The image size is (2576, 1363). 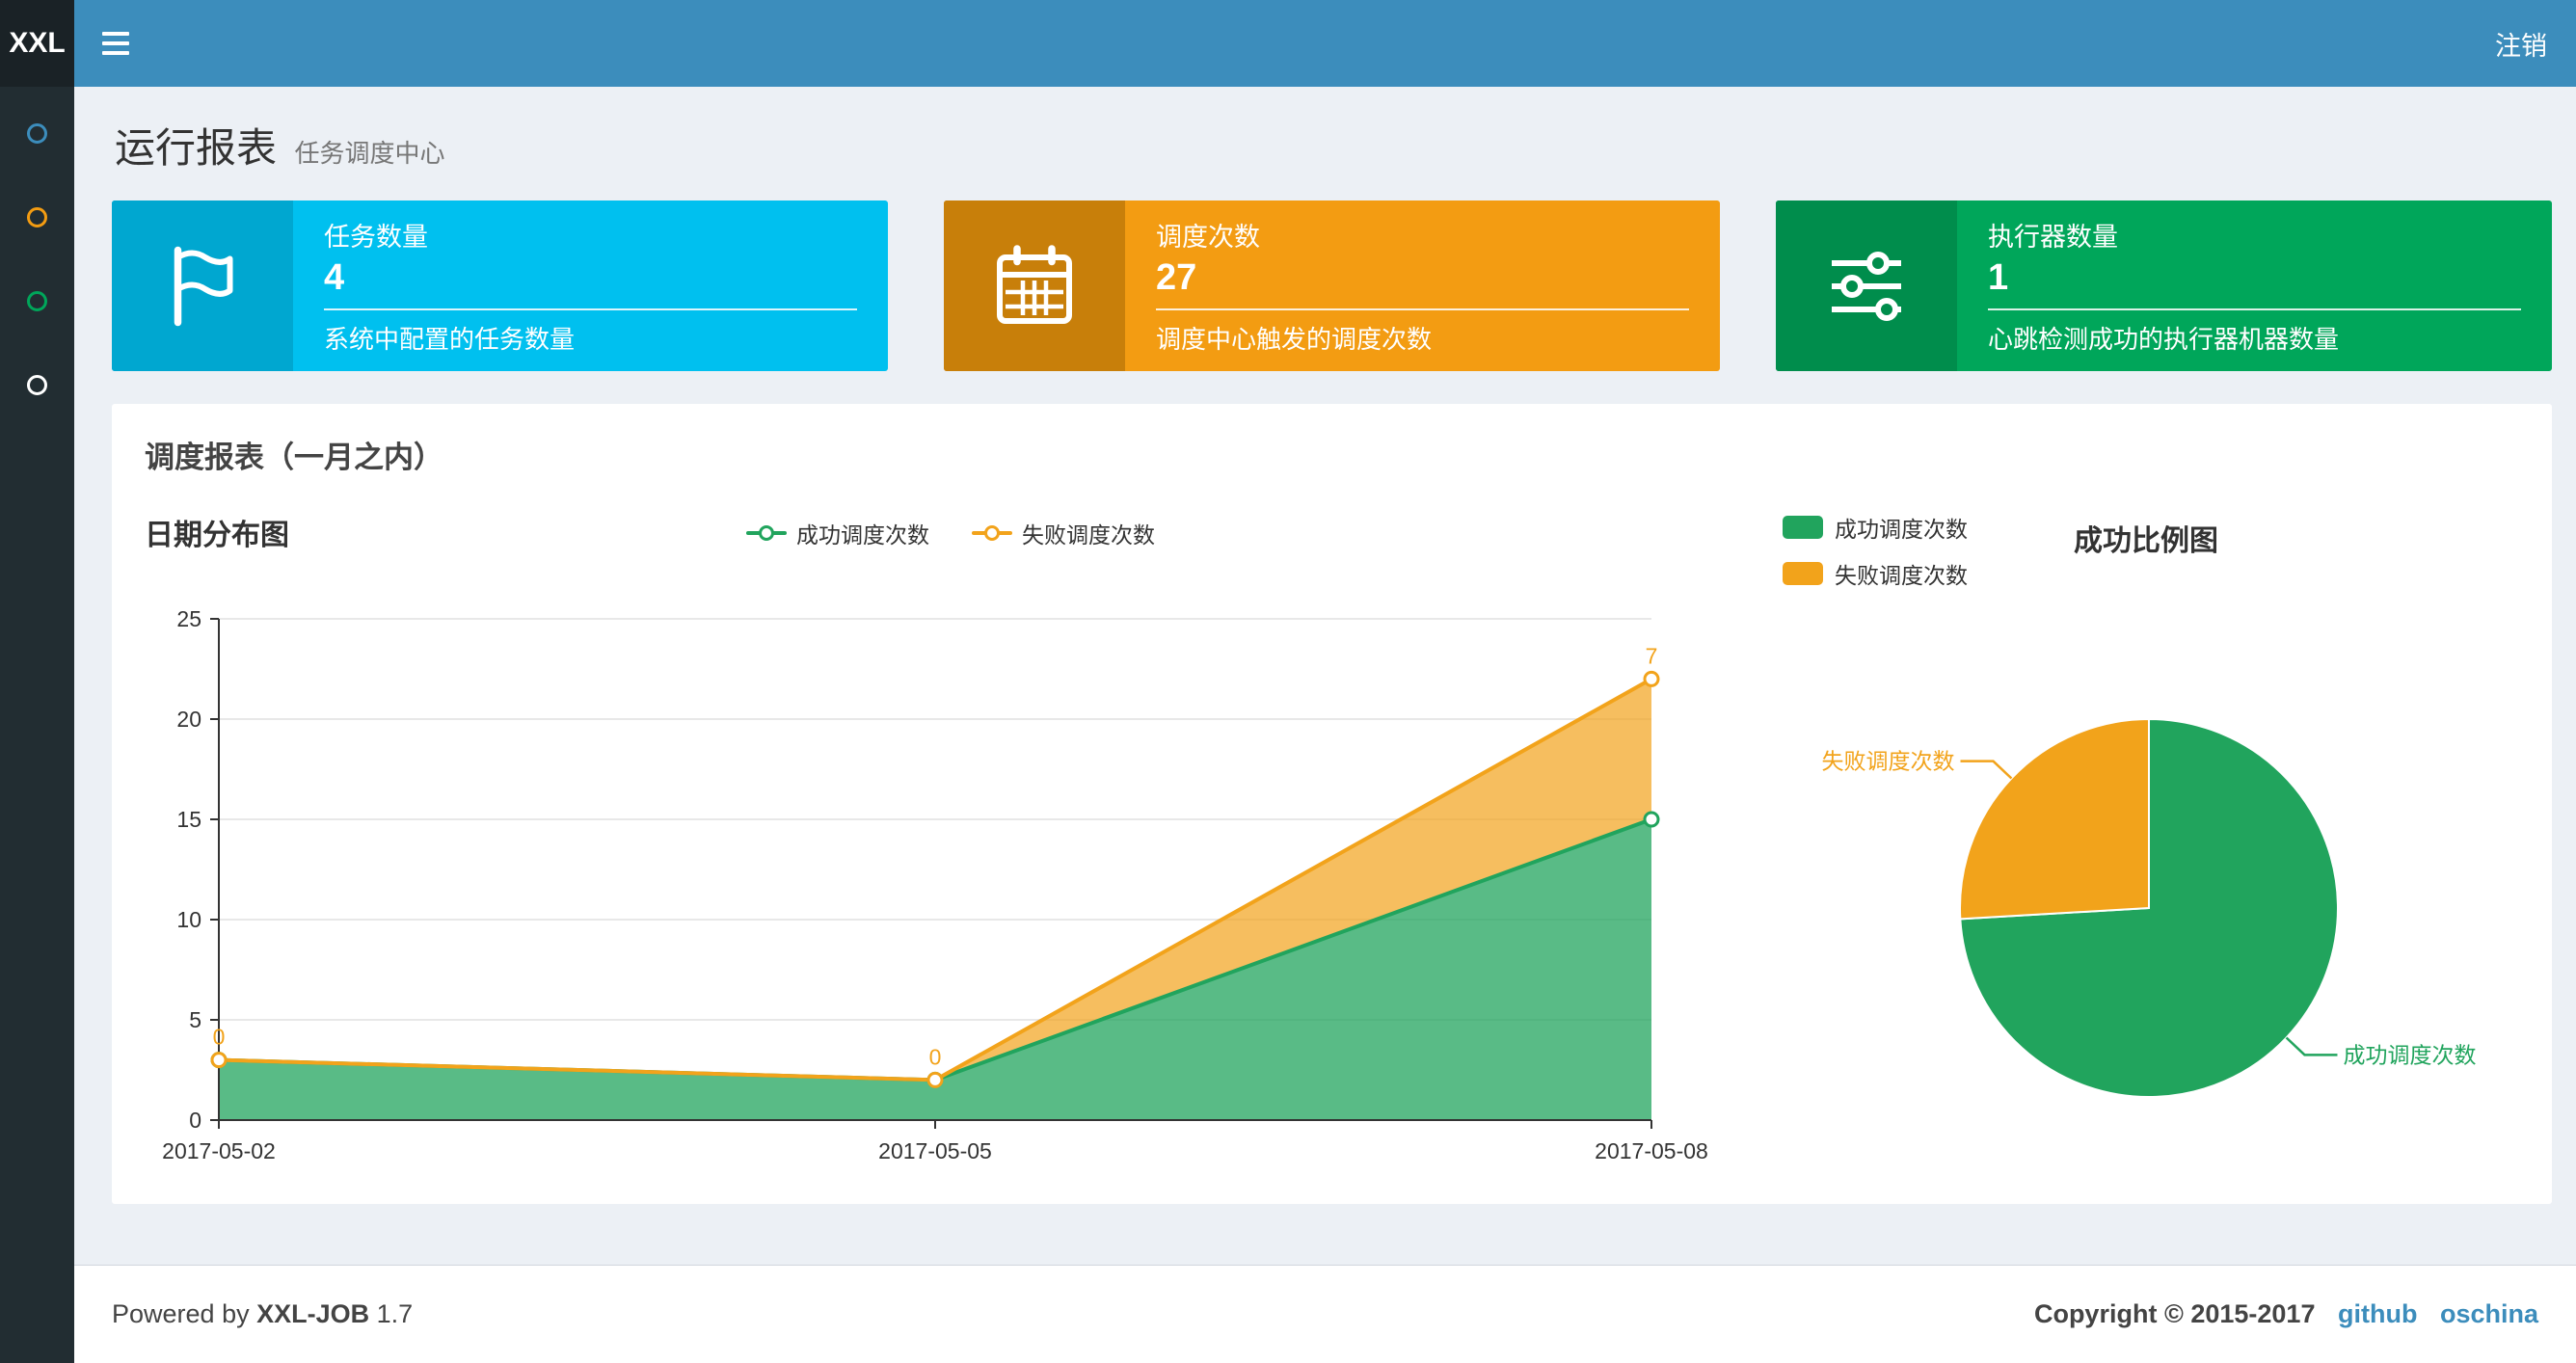 What do you see at coordinates (450, 339) in the screenshot?
I see `info-box-description: 系统中配置的任务数量` at bounding box center [450, 339].